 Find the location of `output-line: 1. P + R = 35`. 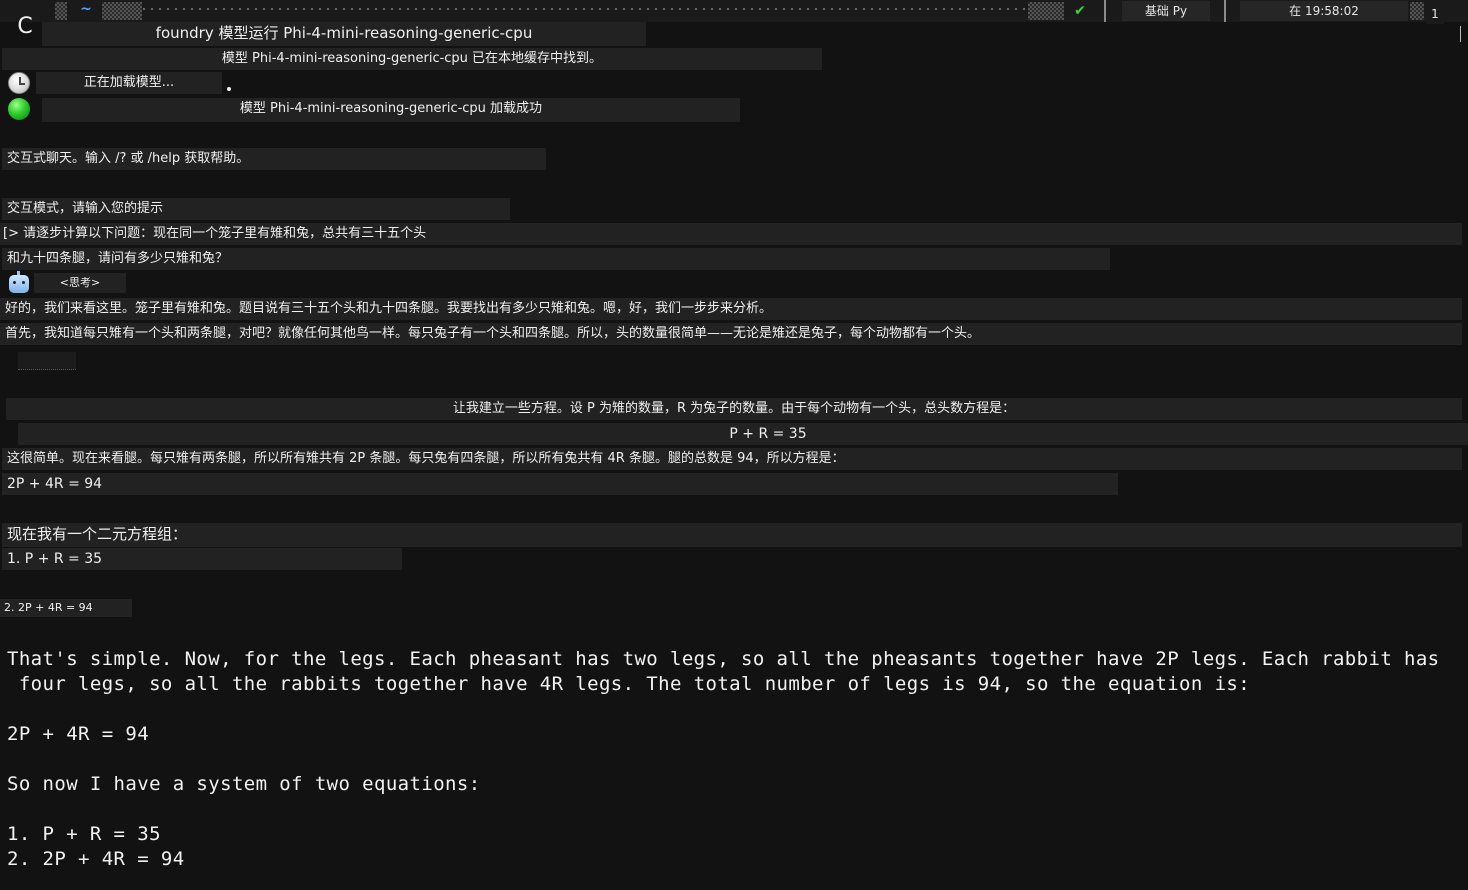

output-line: 1. P + R = 35 is located at coordinates (84, 834).